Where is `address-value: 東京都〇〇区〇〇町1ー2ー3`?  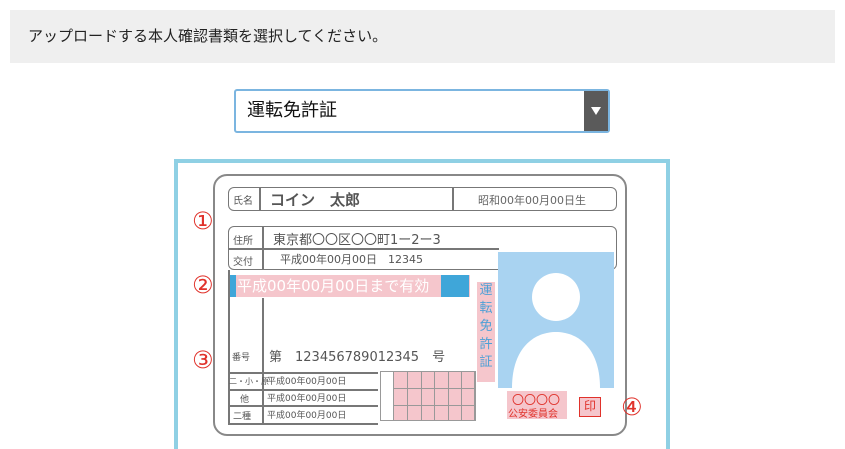 address-value: 東京都〇〇区〇〇町1ー2ー3 is located at coordinates (357, 240).